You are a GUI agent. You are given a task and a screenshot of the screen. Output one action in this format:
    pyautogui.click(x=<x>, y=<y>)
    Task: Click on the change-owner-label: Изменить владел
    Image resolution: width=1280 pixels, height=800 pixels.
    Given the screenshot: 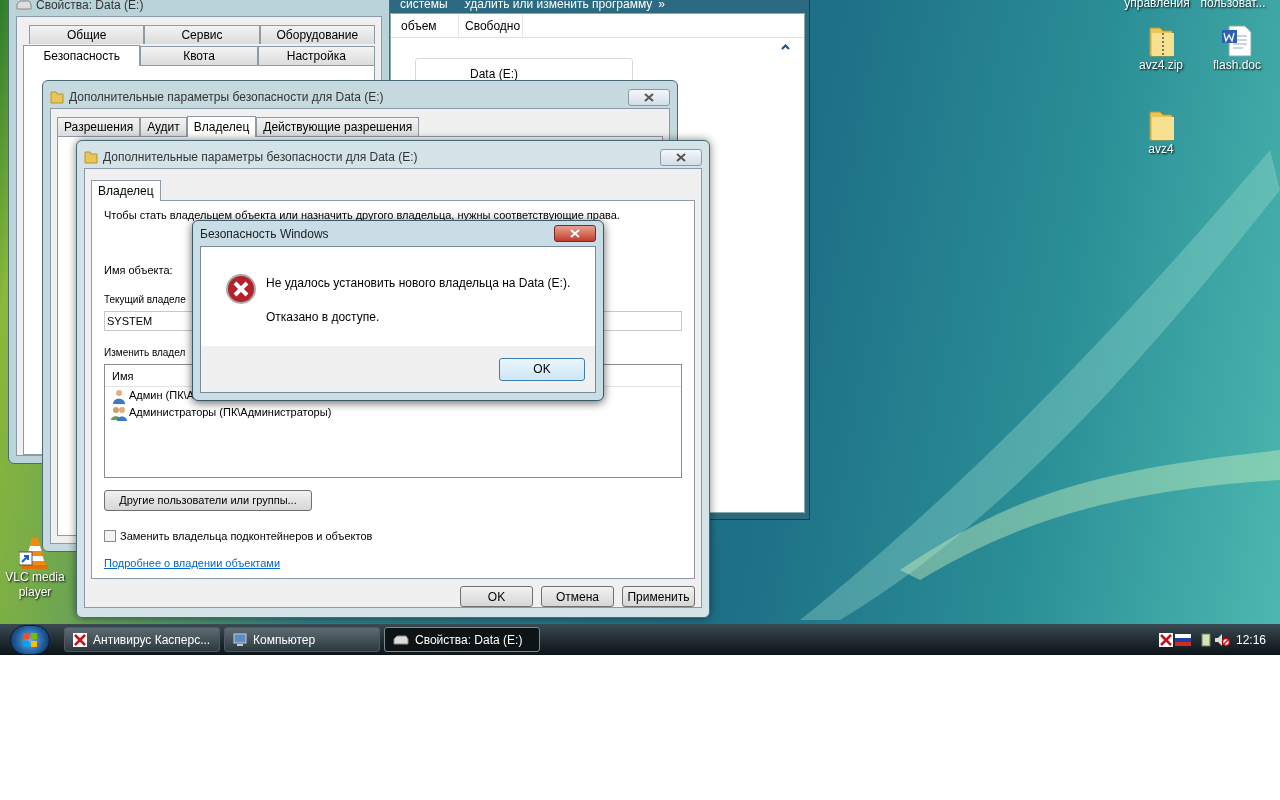 What is the action you would take?
    pyautogui.click(x=145, y=353)
    